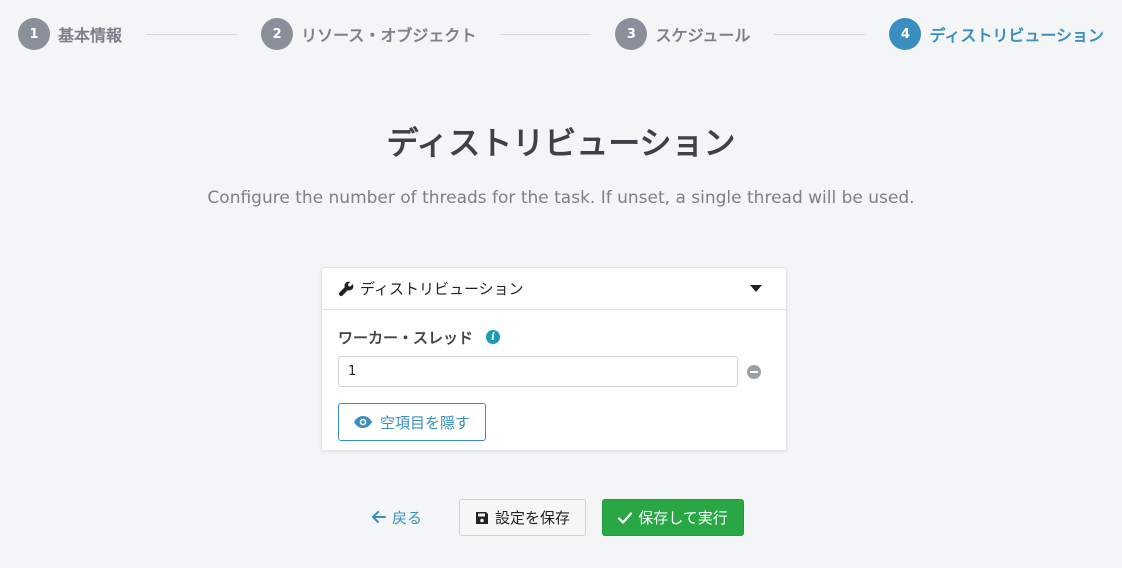 The image size is (1122, 568). What do you see at coordinates (277, 34) in the screenshot?
I see `step-number: 2` at bounding box center [277, 34].